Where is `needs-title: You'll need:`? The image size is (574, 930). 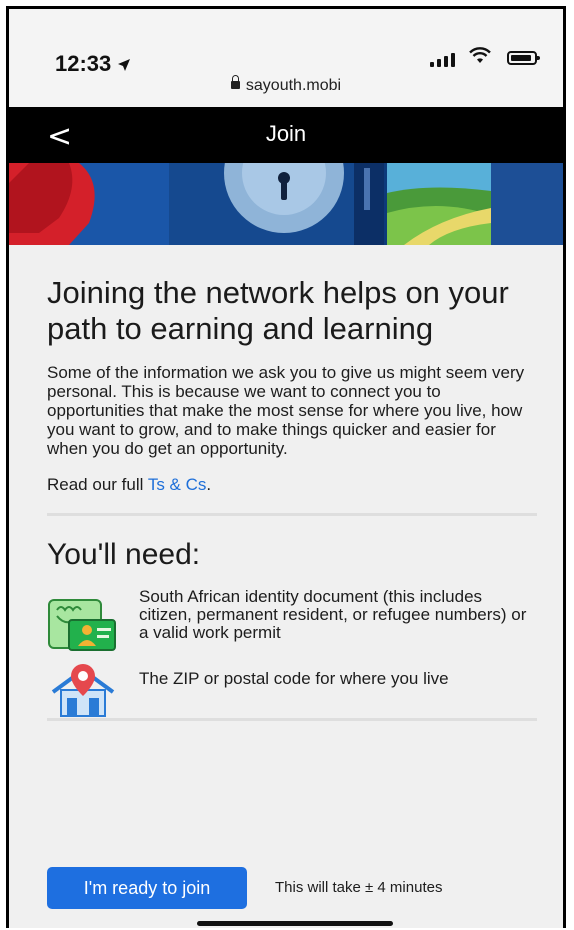 needs-title: You'll need: is located at coordinates (124, 554).